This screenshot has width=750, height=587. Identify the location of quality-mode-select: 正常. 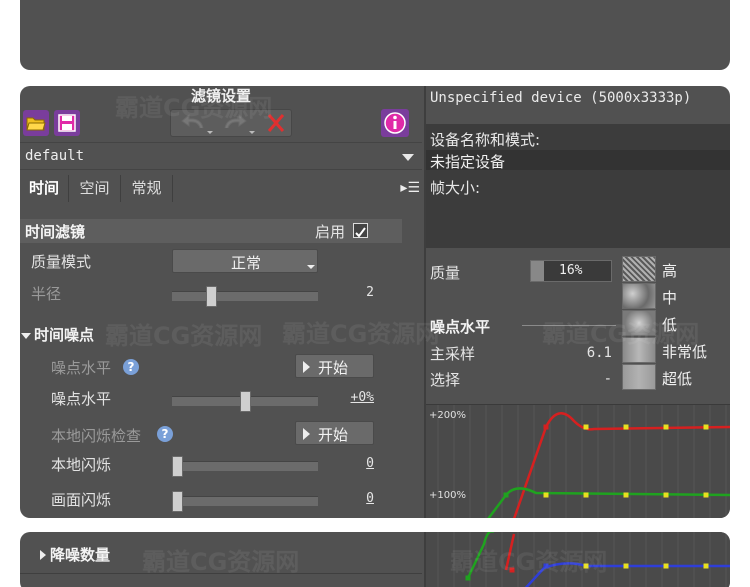
(245, 261).